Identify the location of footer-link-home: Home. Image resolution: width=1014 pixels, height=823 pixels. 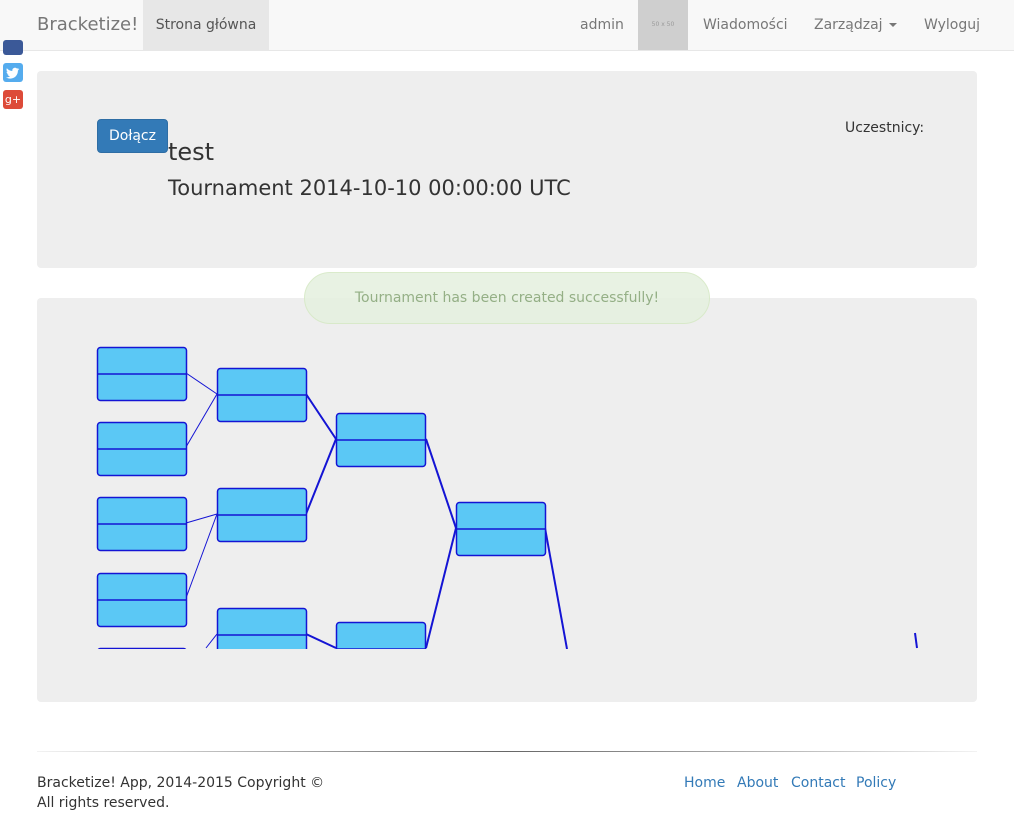
(704, 783).